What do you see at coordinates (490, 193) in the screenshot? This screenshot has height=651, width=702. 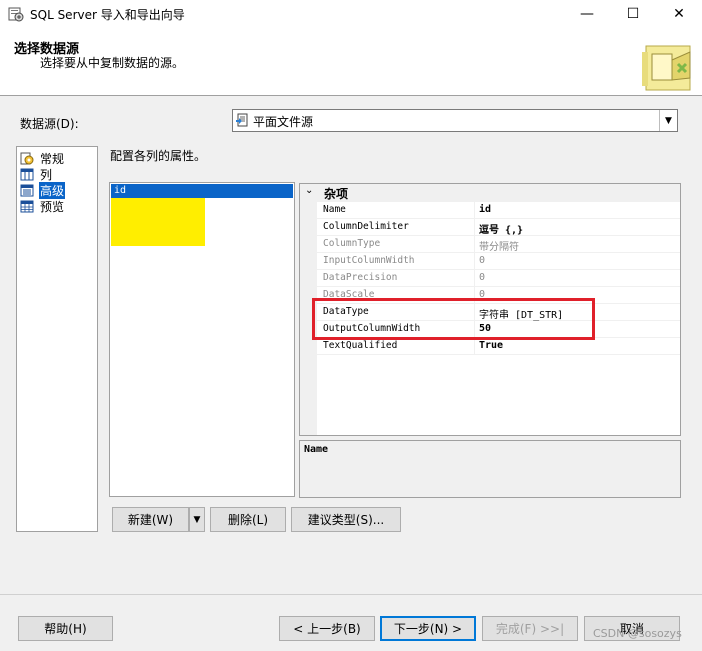 I see `property-category: ⌄ 杂项` at bounding box center [490, 193].